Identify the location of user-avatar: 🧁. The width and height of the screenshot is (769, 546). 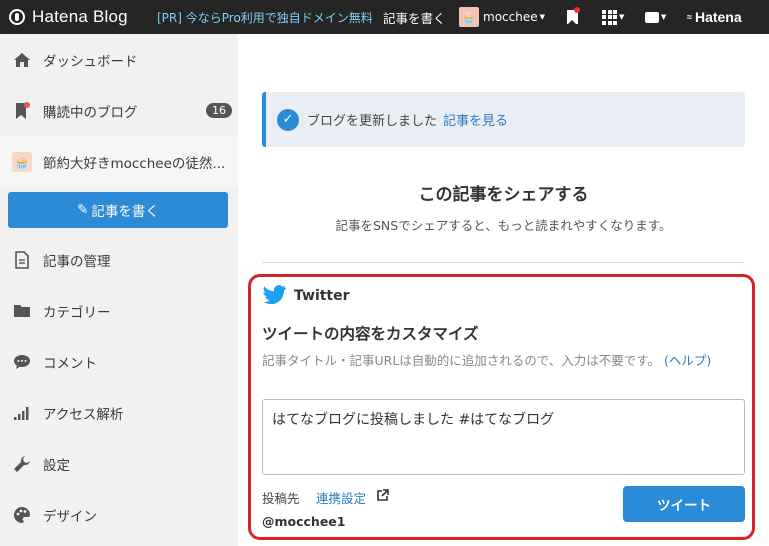
(469, 17).